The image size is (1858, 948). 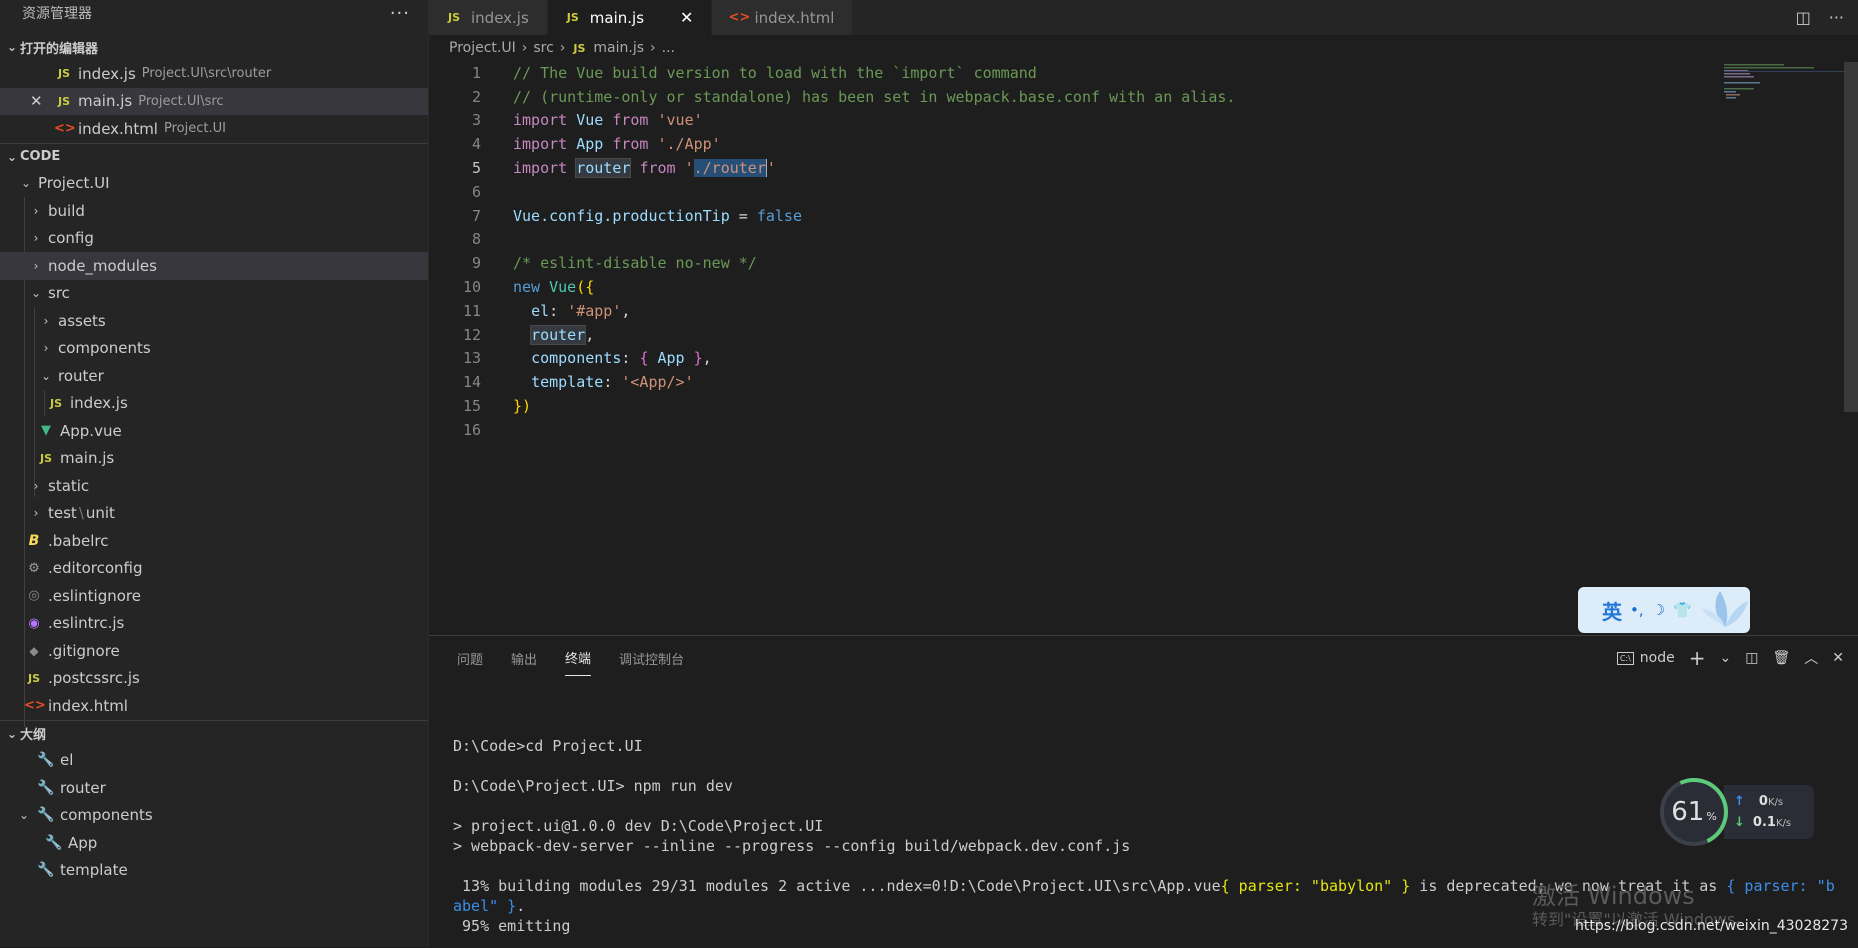 What do you see at coordinates (214, 486) in the screenshot?
I see `tree-folder-static: › static` at bounding box center [214, 486].